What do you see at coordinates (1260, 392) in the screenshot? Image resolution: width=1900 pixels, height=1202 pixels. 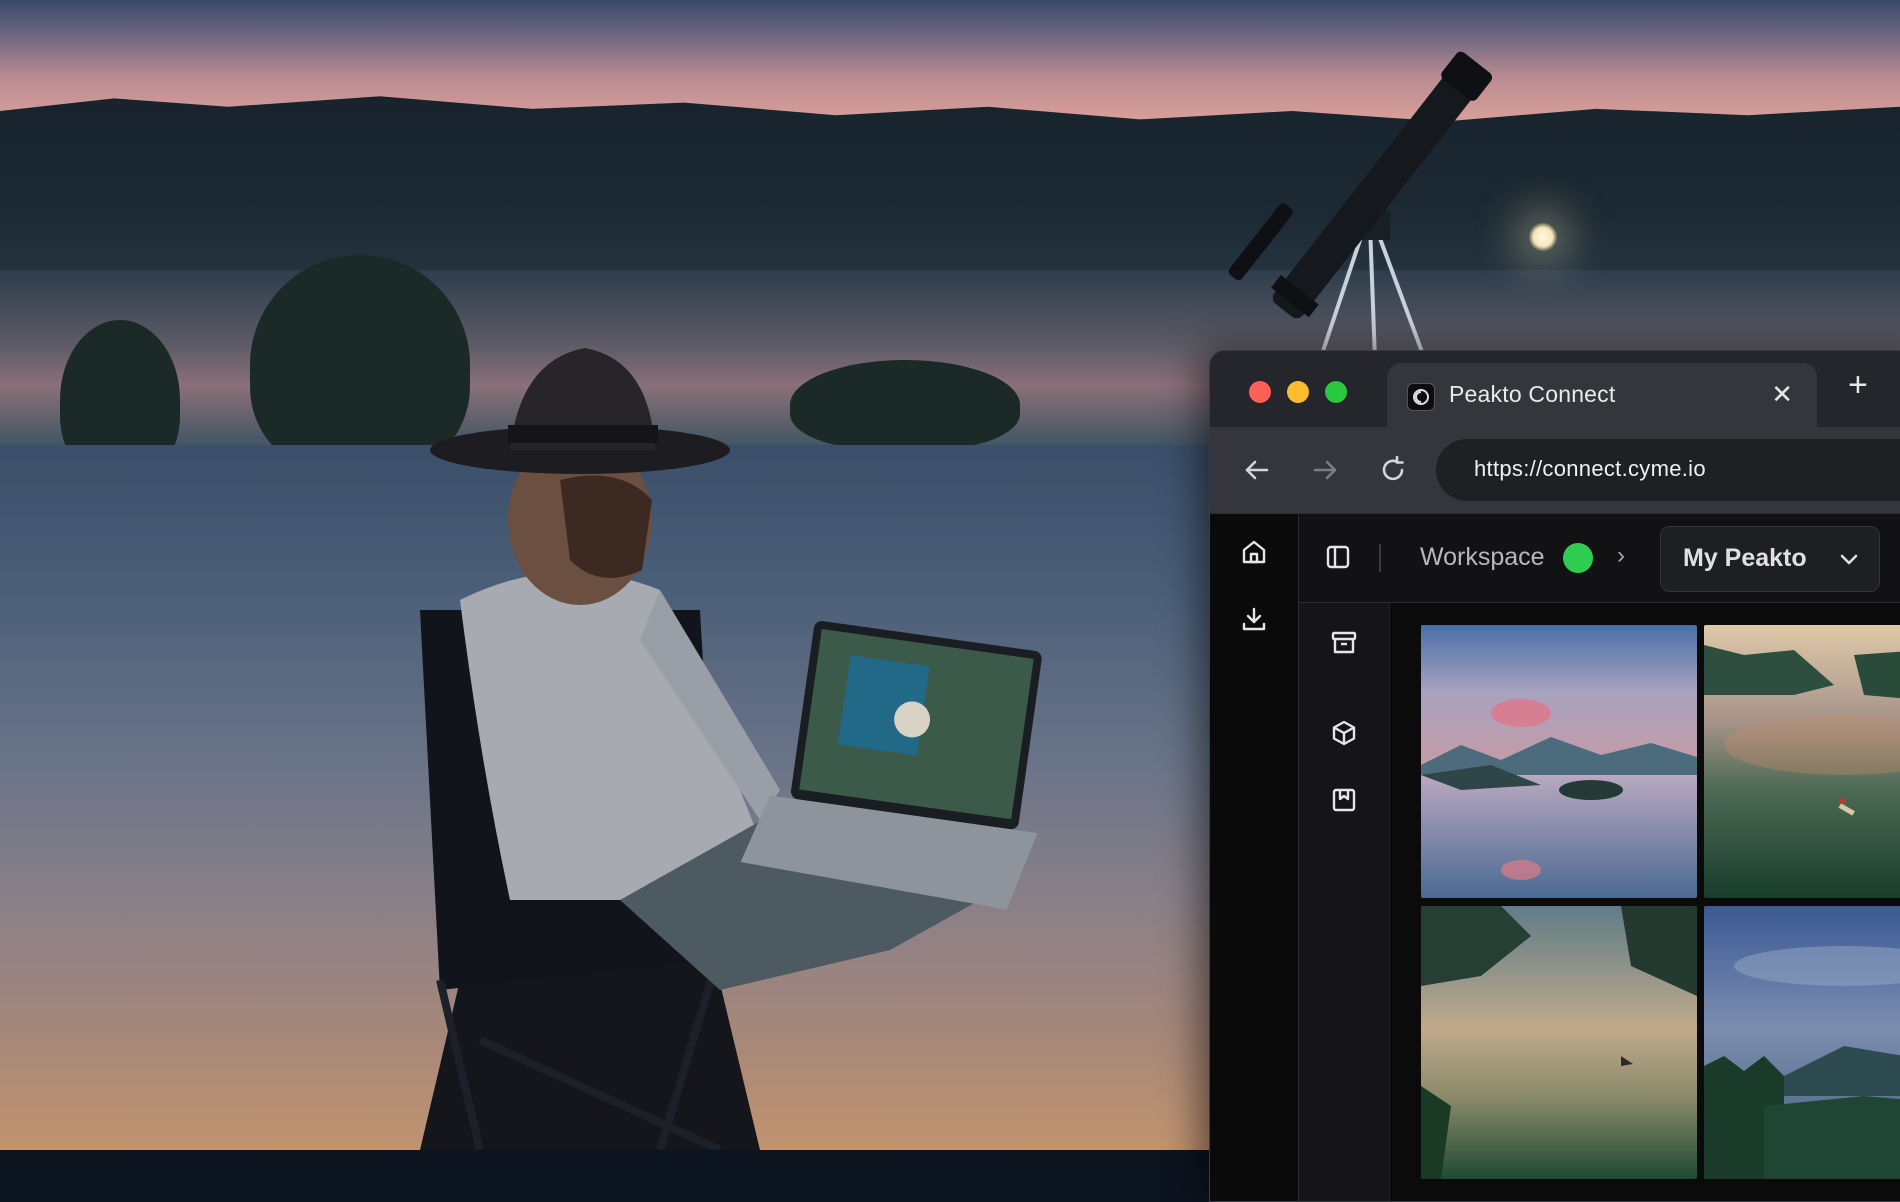 I see `window-close-button` at bounding box center [1260, 392].